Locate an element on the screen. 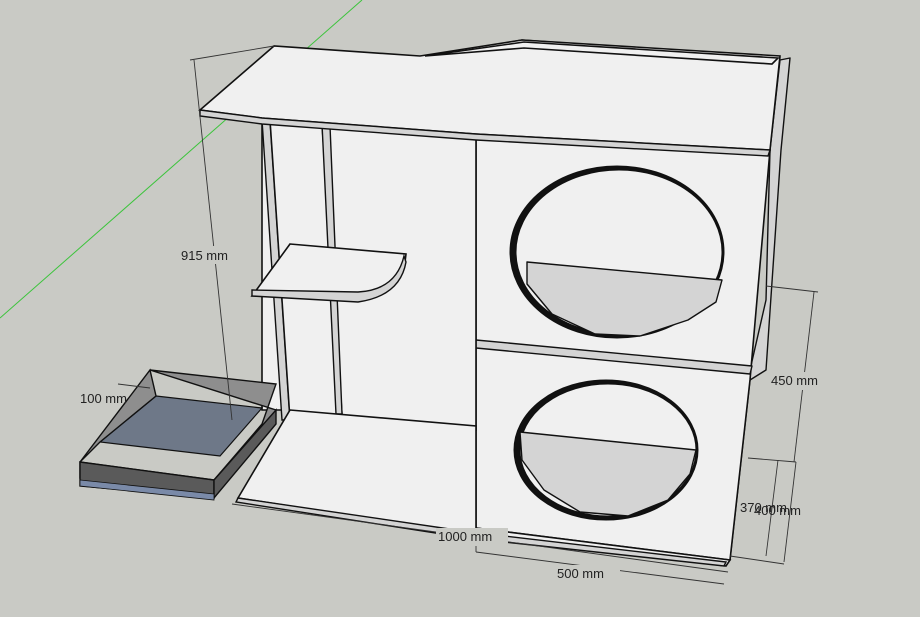 The width and height of the screenshot is (920, 617). dim-500-label: 500 mm is located at coordinates (580, 573).